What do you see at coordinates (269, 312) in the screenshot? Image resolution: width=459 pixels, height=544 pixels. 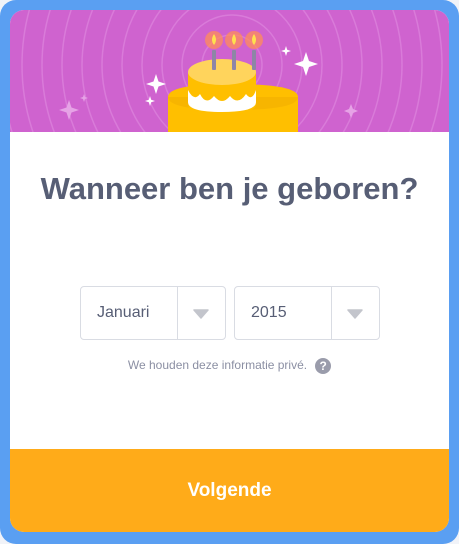 I see `birth-year-value: 2015` at bounding box center [269, 312].